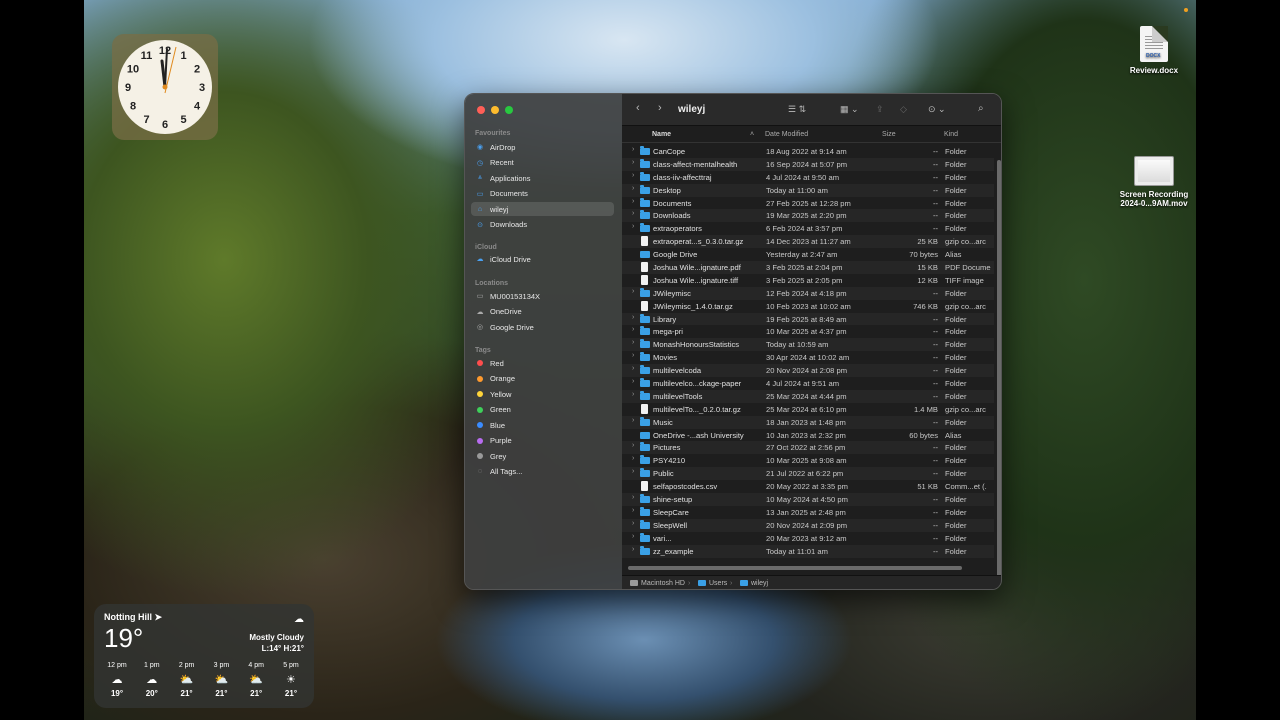  Describe the element at coordinates (808, 460) in the screenshot. I see `table-row: › PSY4210 10 Mar 2025 at 9:08 am -- Folder` at that location.